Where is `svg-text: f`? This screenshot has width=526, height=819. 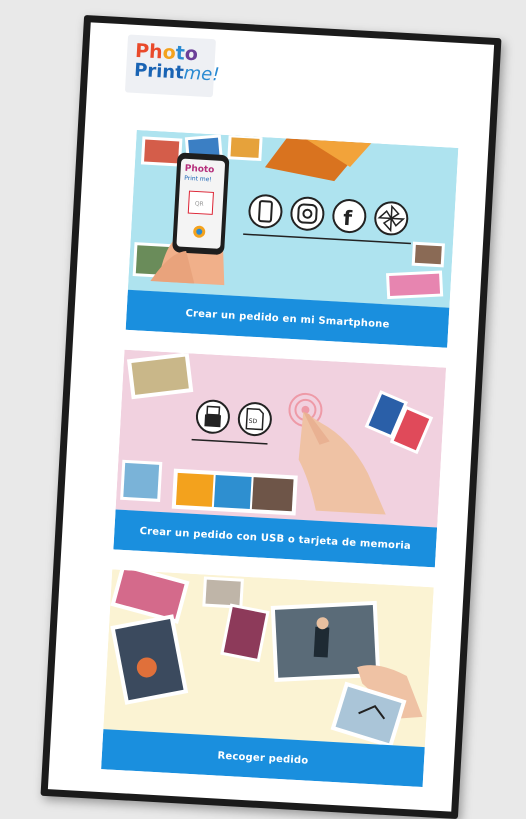
svg-text: f is located at coordinates (348, 218).